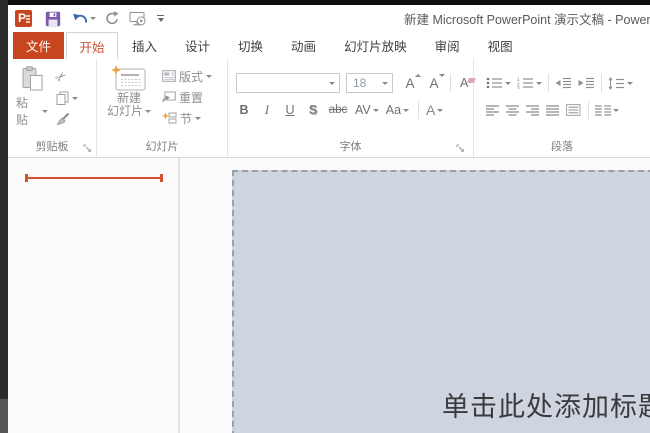 Image resolution: width=650 pixels, height=433 pixels. I want to click on align-center-icon, so click(513, 110).